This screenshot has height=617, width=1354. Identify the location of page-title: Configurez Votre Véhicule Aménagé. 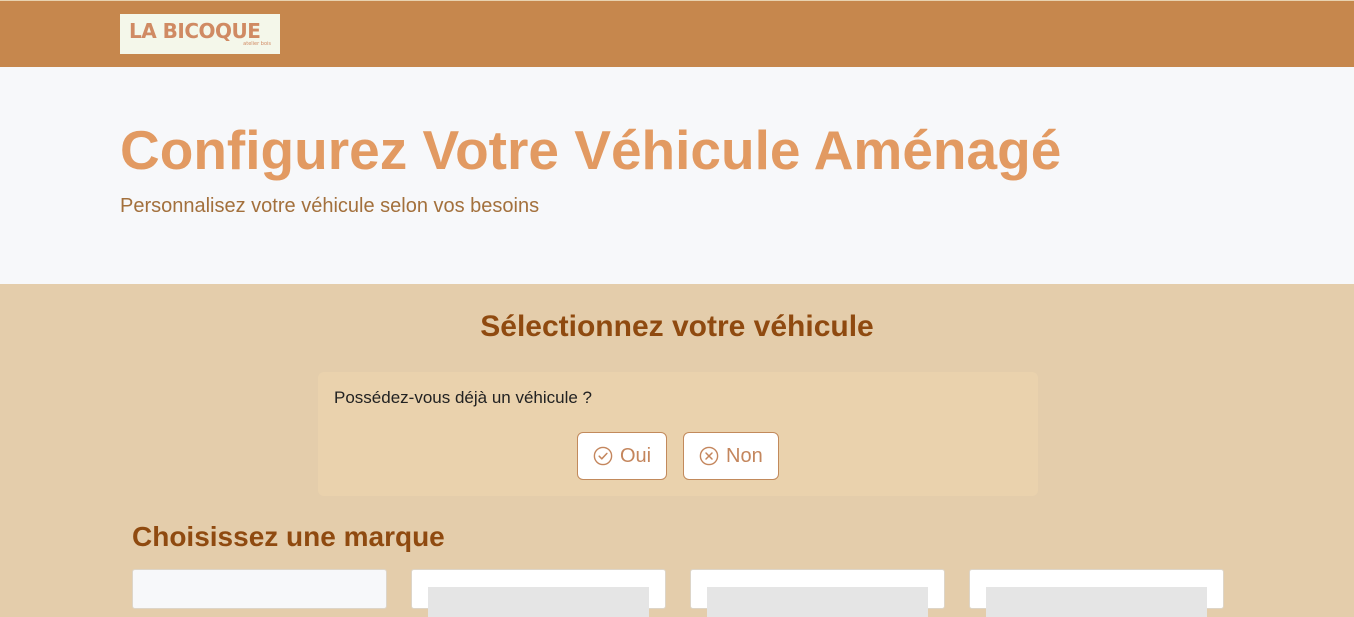
(591, 150).